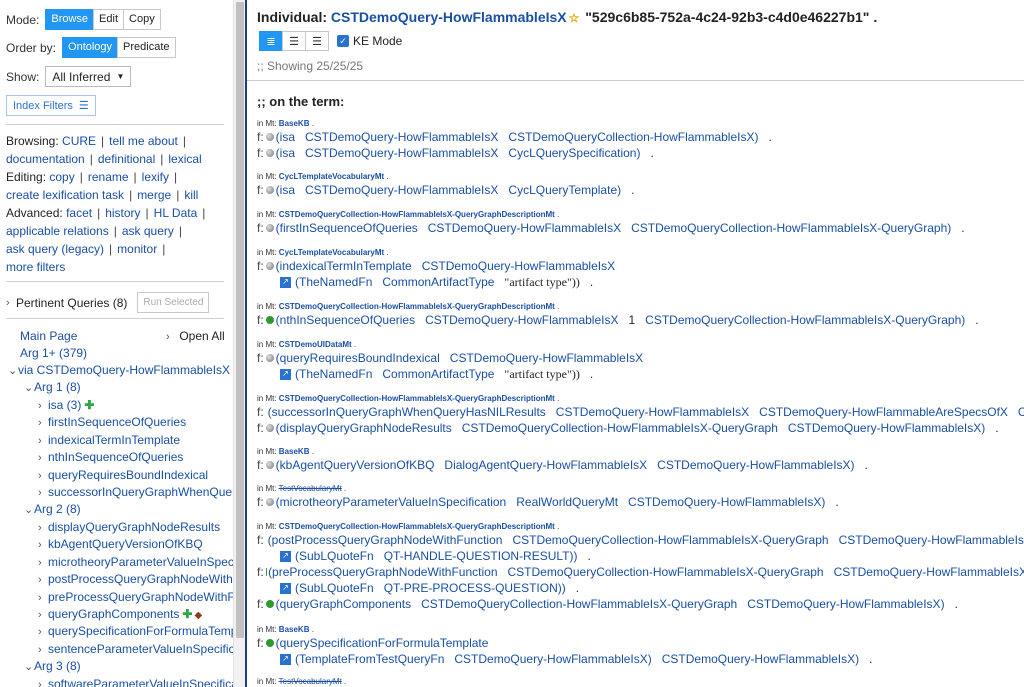 This screenshot has width=1024, height=687. Describe the element at coordinates (364, 428) in the screenshot. I see `term-link: (displayQueryGraphNodeResults` at that location.